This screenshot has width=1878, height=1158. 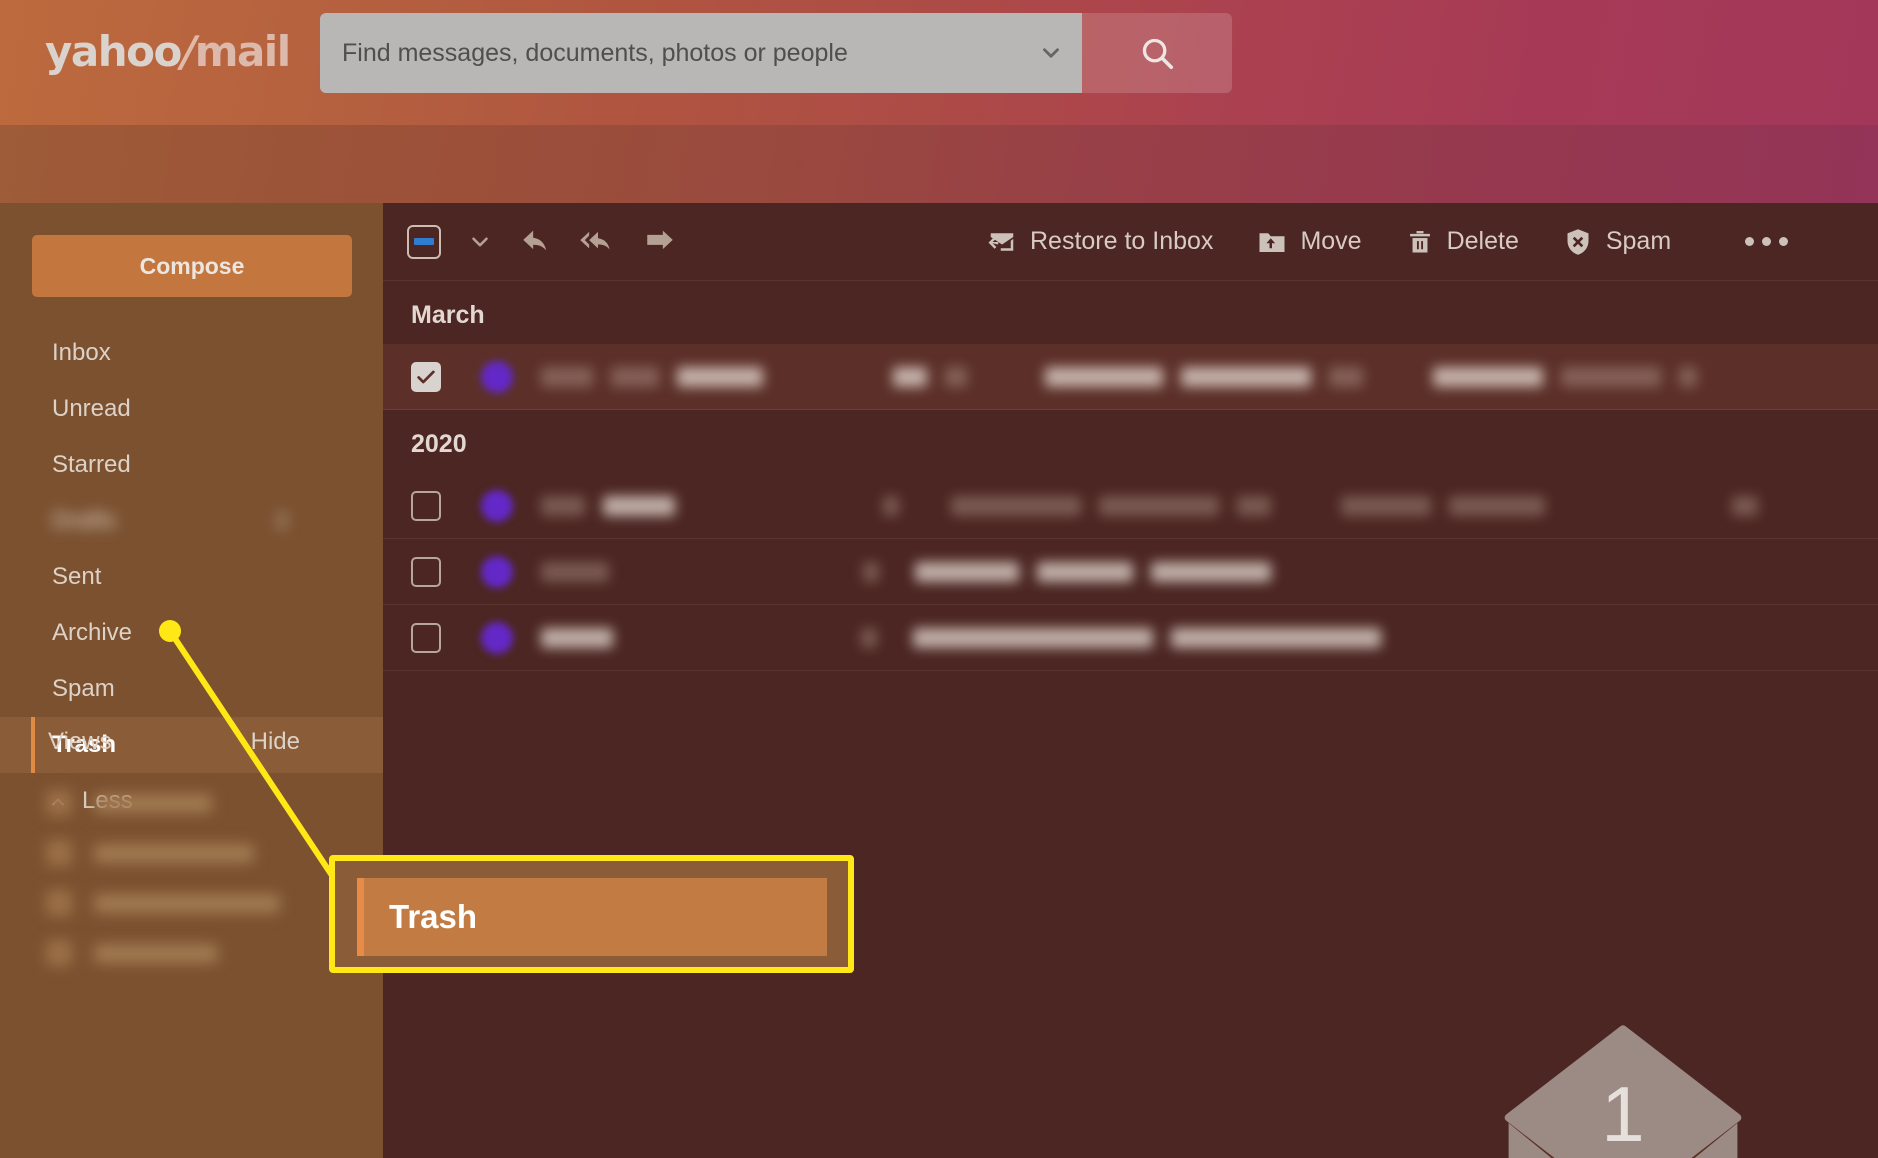 What do you see at coordinates (113, 51) in the screenshot?
I see `logo-text-yahoo: yahoo` at bounding box center [113, 51].